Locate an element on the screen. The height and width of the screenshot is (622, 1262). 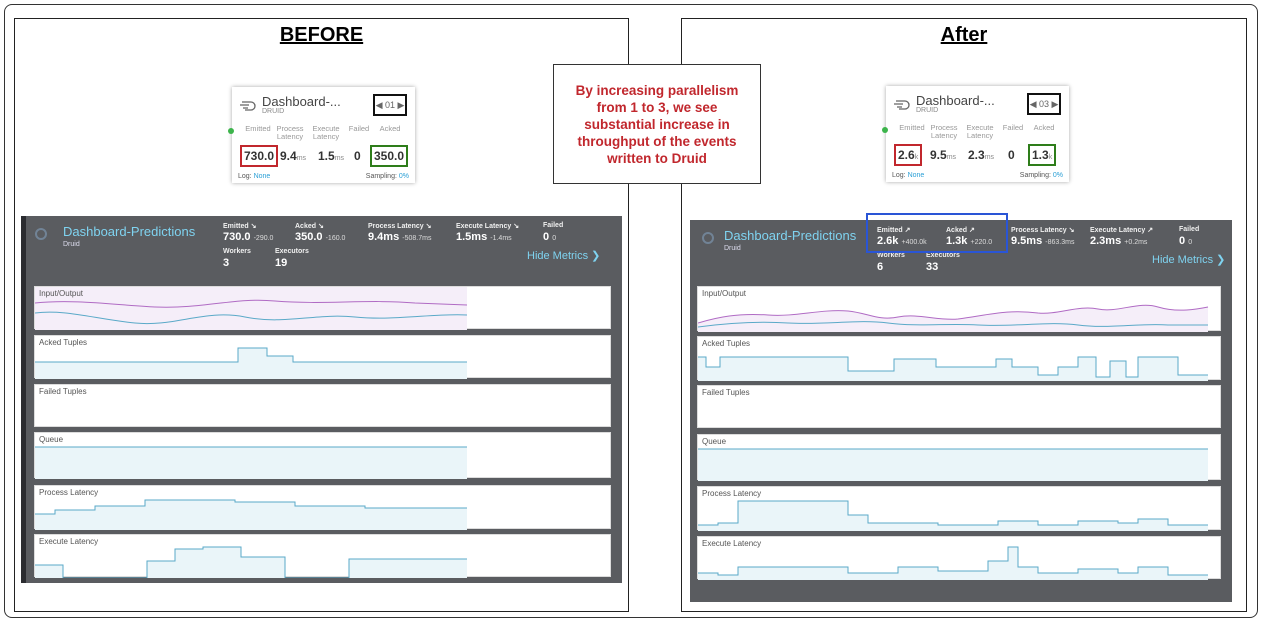
card-values: 730.0 9.4ms 1.5ms 0 350.0 is located at coordinates (323, 156).